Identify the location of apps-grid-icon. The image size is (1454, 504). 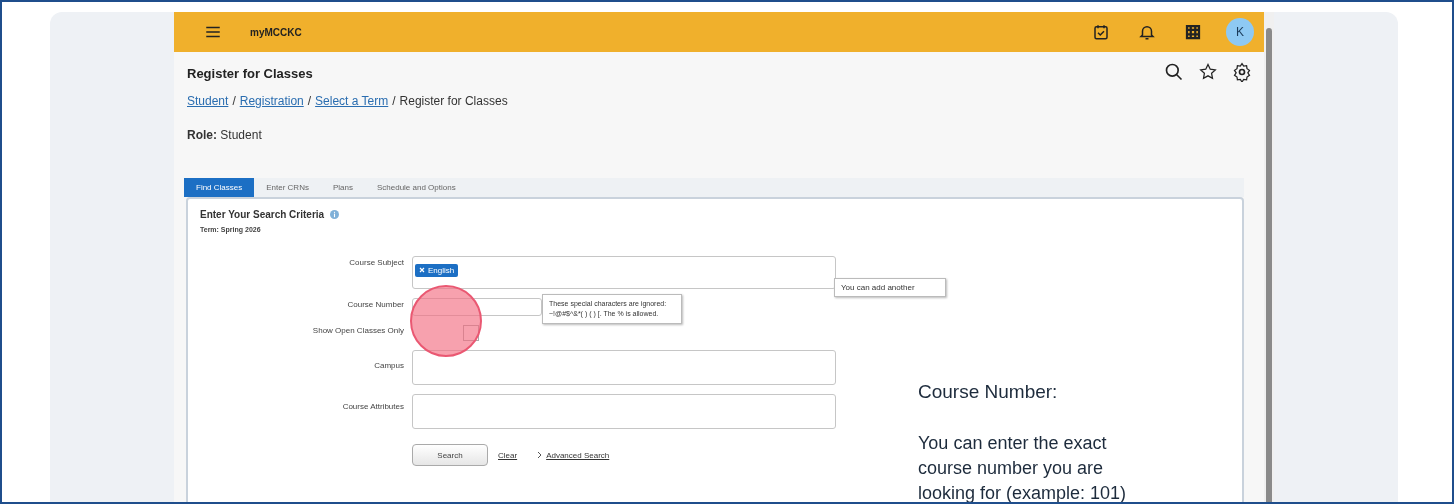
(1193, 32).